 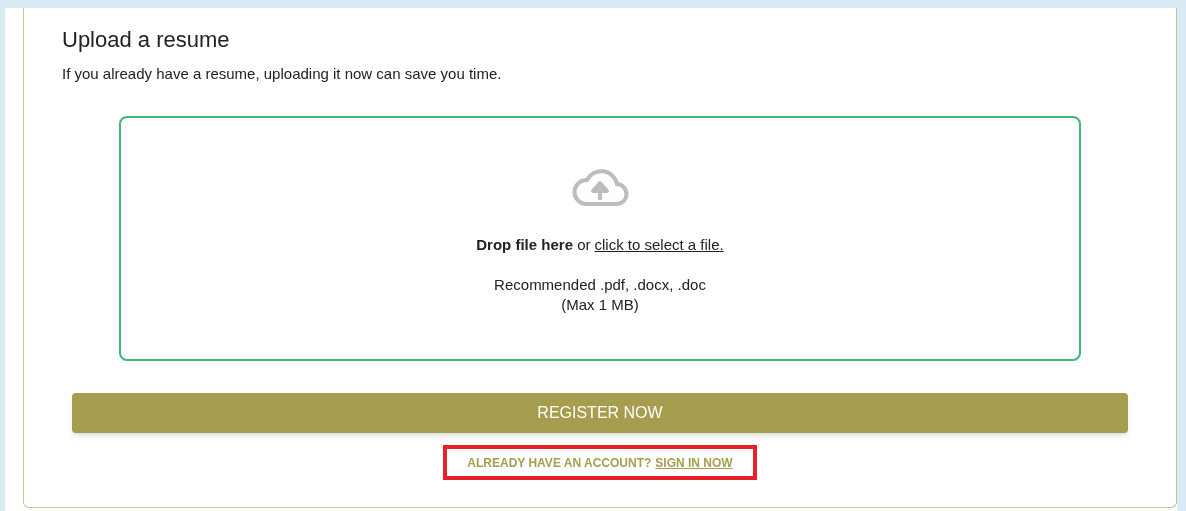 I want to click on drop-instruction: Drop file here or, so click(x=533, y=245).